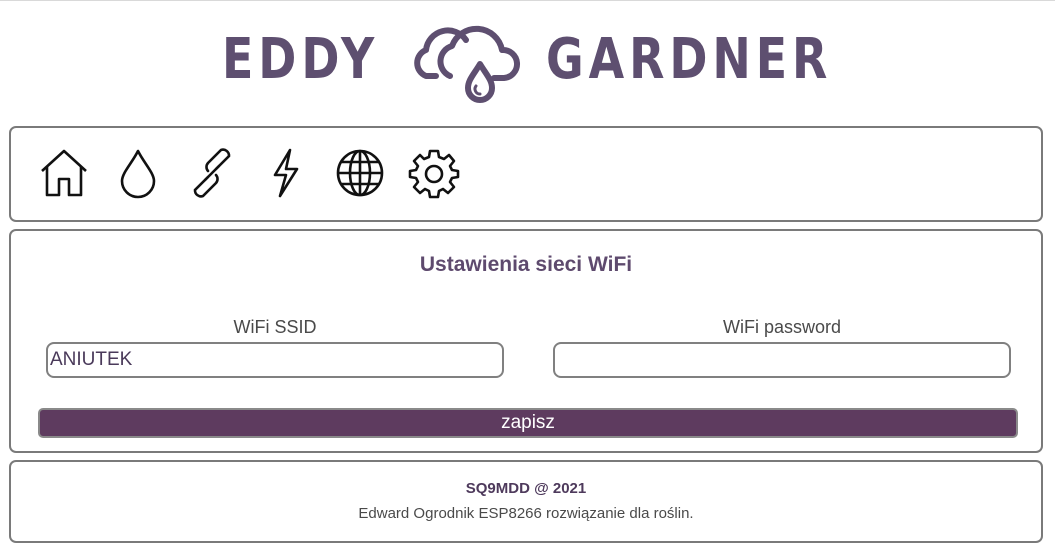 The height and width of the screenshot is (555, 1055). Describe the element at coordinates (689, 59) in the screenshot. I see `logo-text-right: GARDNER` at that location.